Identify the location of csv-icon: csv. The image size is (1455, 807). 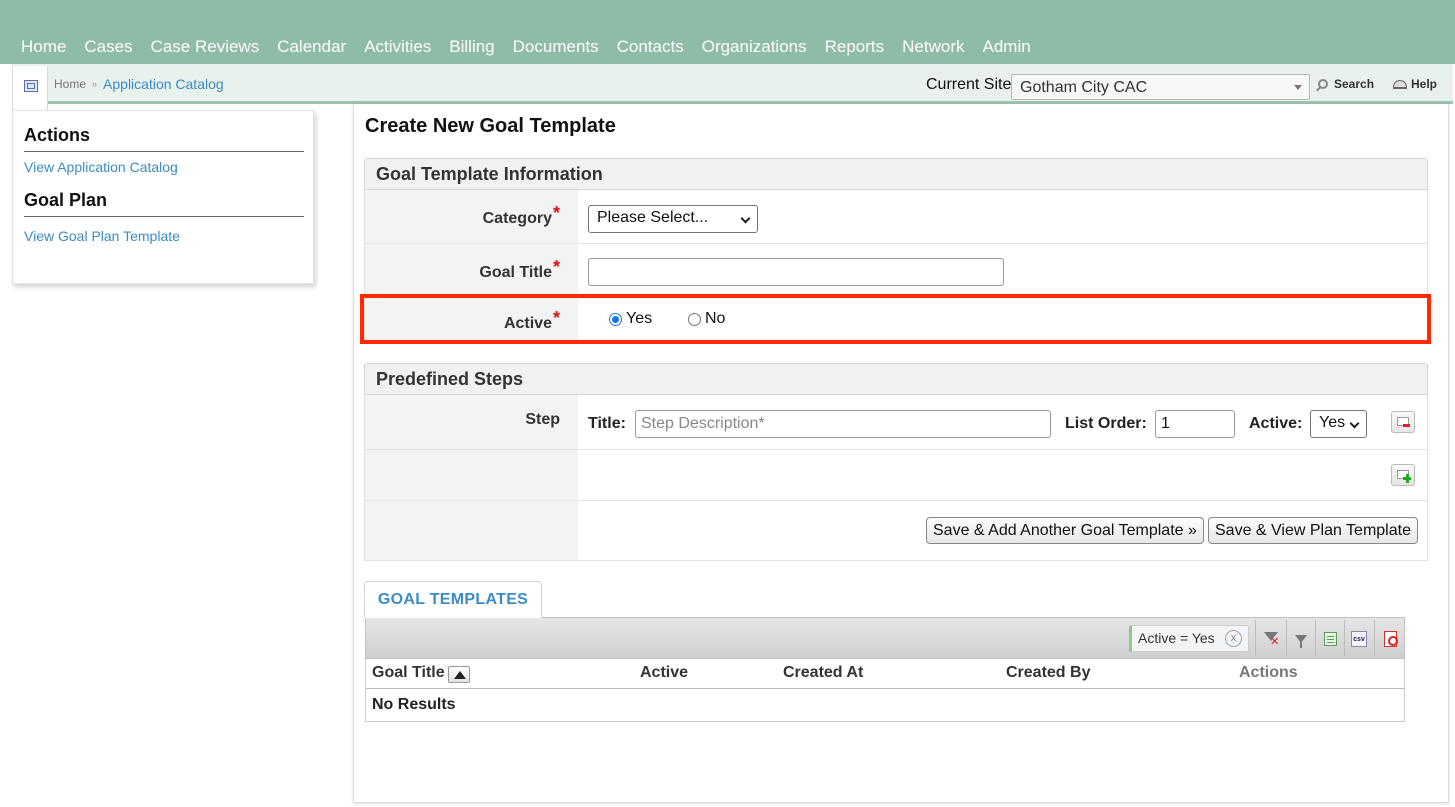
(1359, 638).